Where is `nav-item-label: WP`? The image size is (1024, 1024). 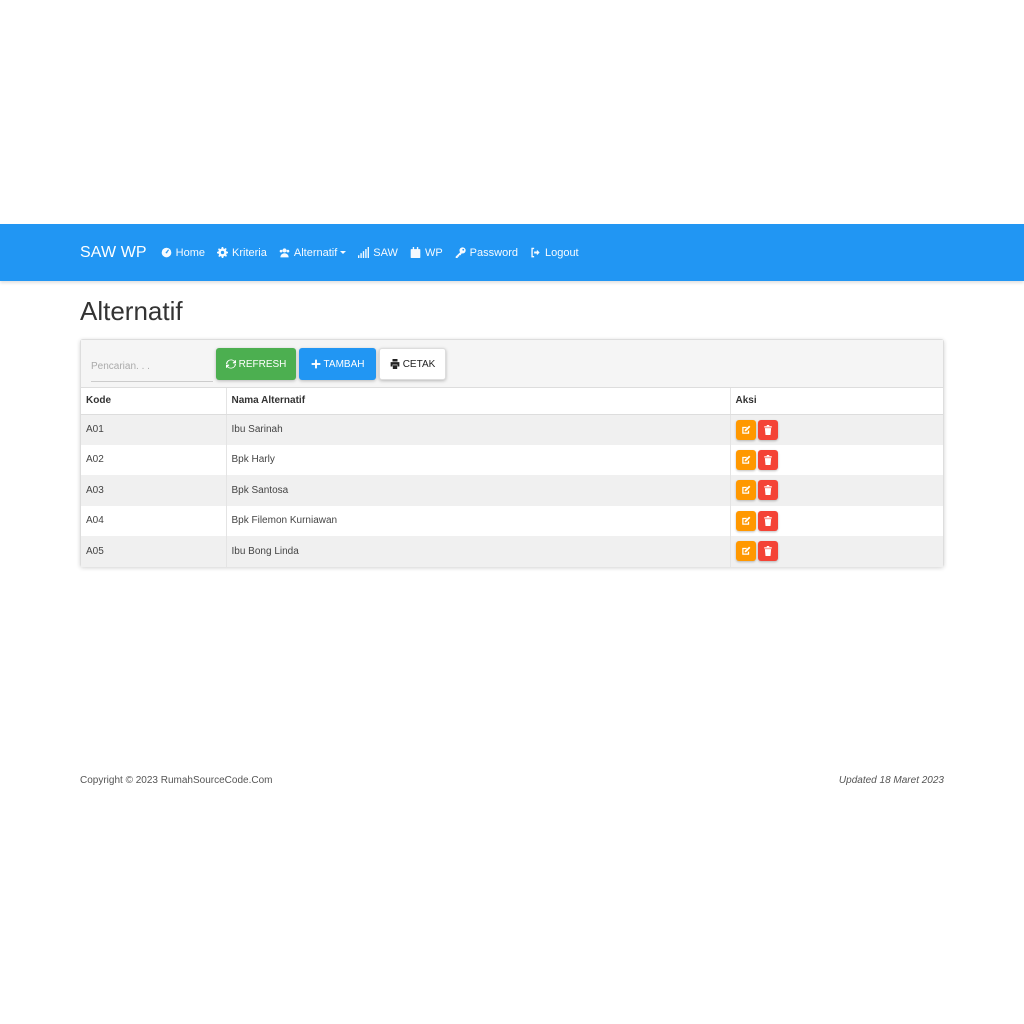
nav-item-label: WP is located at coordinates (433, 252).